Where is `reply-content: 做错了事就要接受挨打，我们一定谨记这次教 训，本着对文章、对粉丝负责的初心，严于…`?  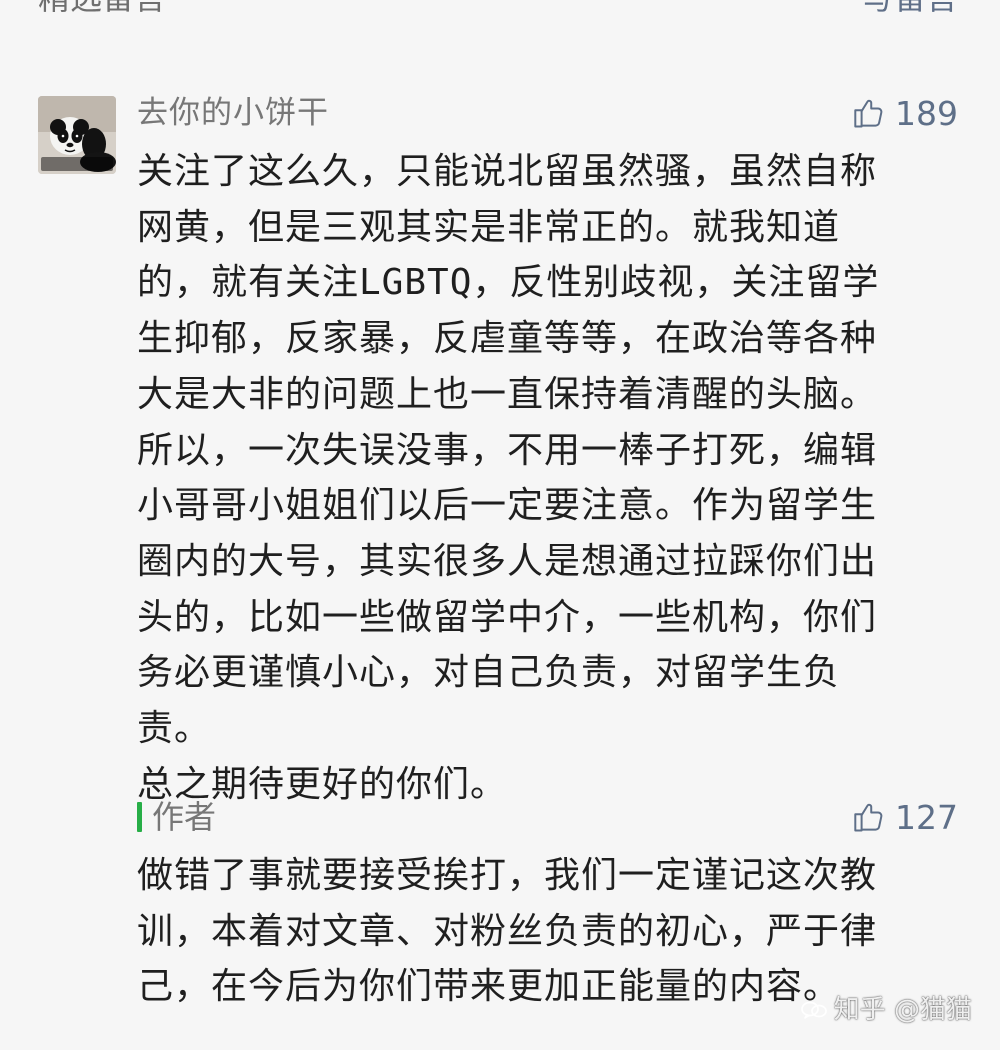
reply-content: 做错了事就要接受挨打，我们一定谨记这次教 训，本着对文章、对粉丝负责的初心，严于… is located at coordinates (507, 931).